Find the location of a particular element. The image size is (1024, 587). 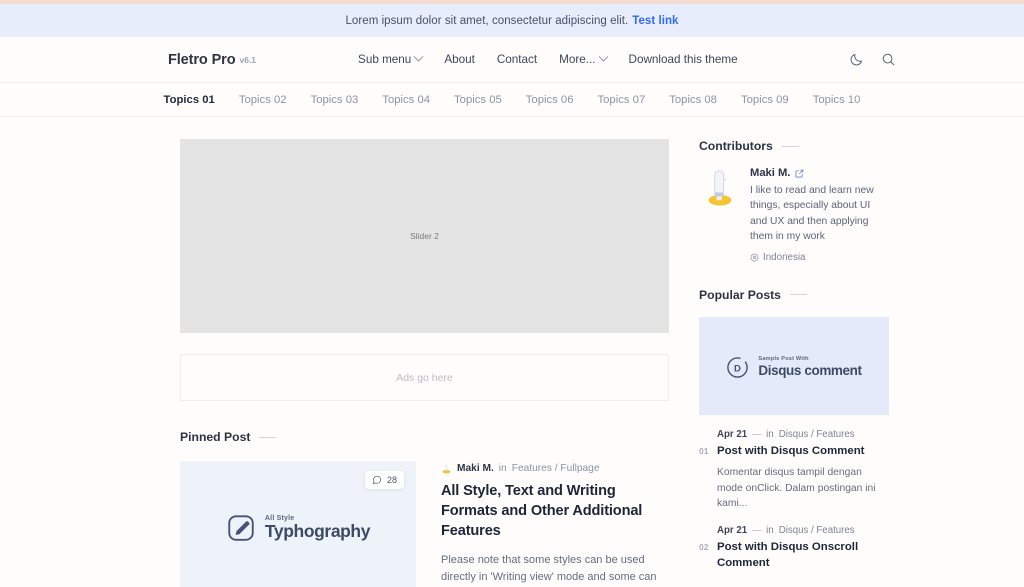

ads-label: Ads go here is located at coordinates (424, 377).